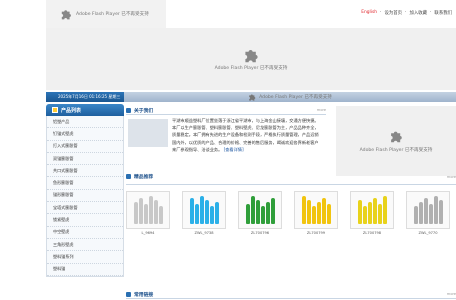 This screenshot has width=456, height=300. I want to click on sidebar-item: 鱼形膨胀管, so click(85, 183).